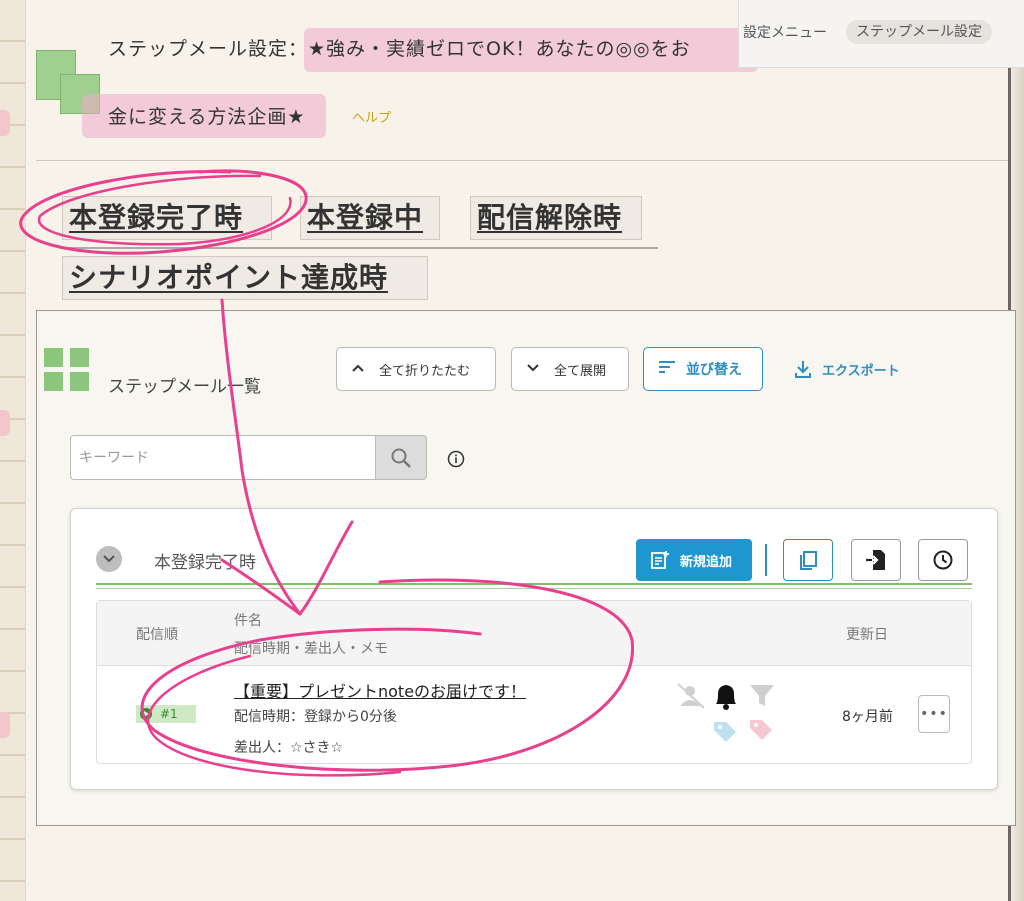 The height and width of the screenshot is (901, 1024). What do you see at coordinates (667, 369) in the screenshot?
I see `sort-icon` at bounding box center [667, 369].